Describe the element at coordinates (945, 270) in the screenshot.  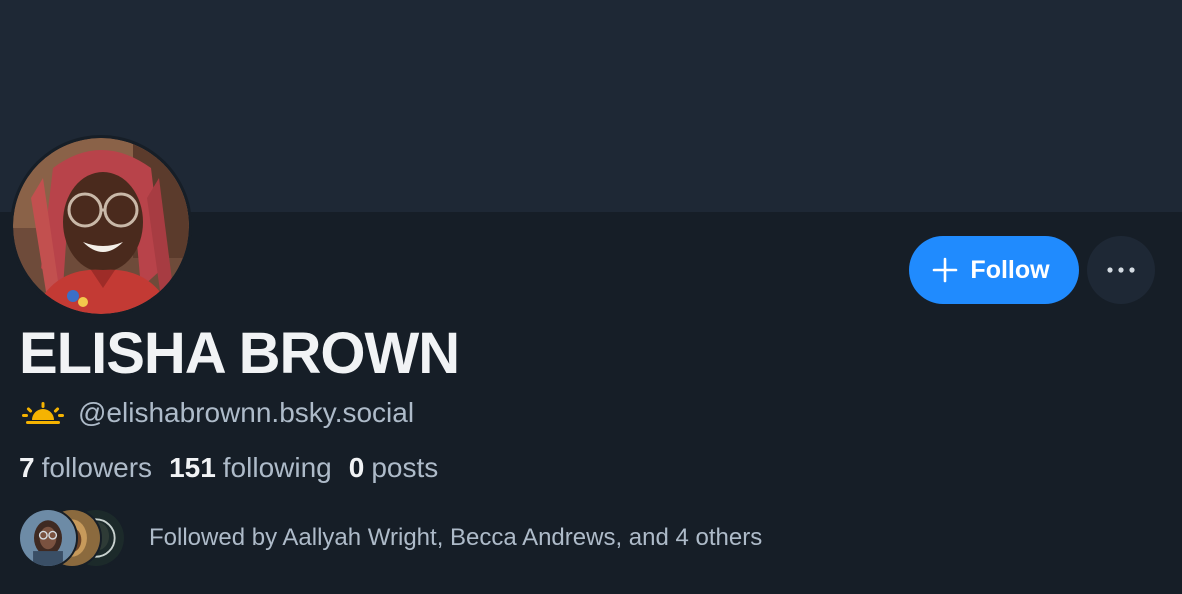
I see `plus-icon` at that location.